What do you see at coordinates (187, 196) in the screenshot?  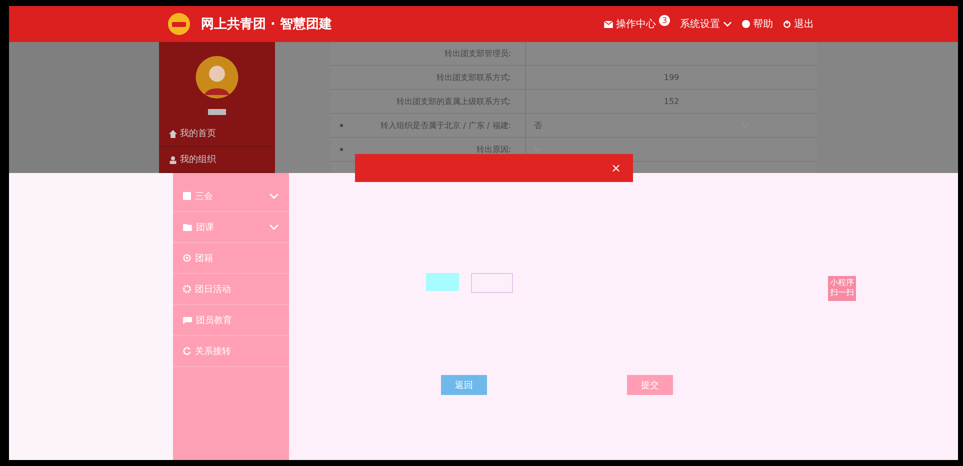 I see `checkbox-icon` at bounding box center [187, 196].